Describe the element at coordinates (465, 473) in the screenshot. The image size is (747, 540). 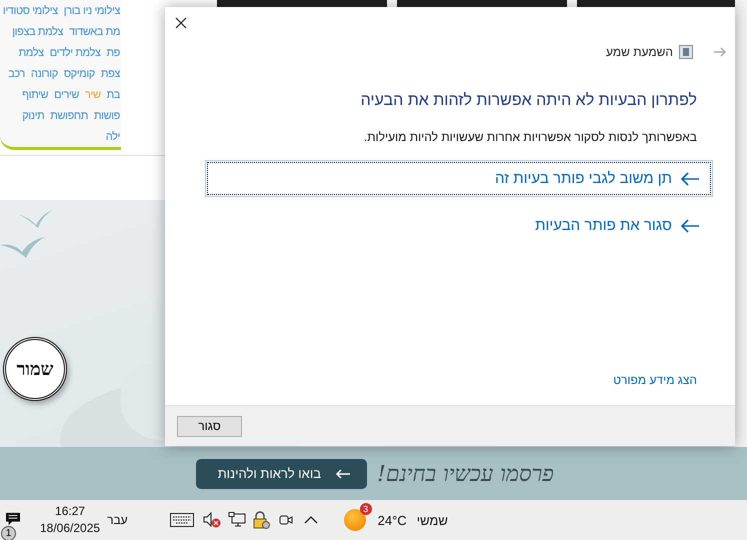
I see `banner-headline: פרסמו עכשיו בחינם!` at that location.